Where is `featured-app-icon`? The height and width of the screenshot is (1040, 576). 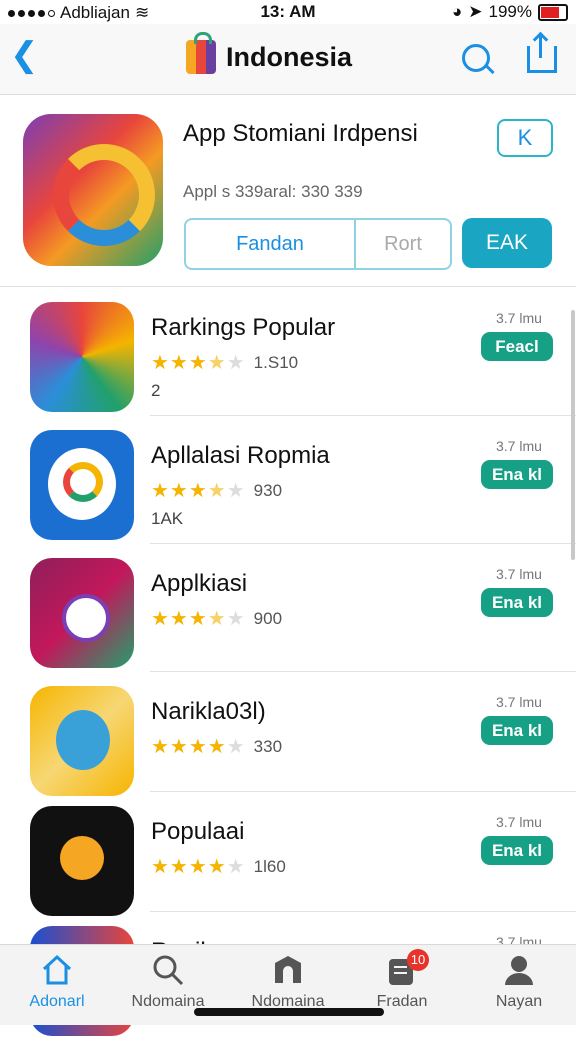 featured-app-icon is located at coordinates (93, 190).